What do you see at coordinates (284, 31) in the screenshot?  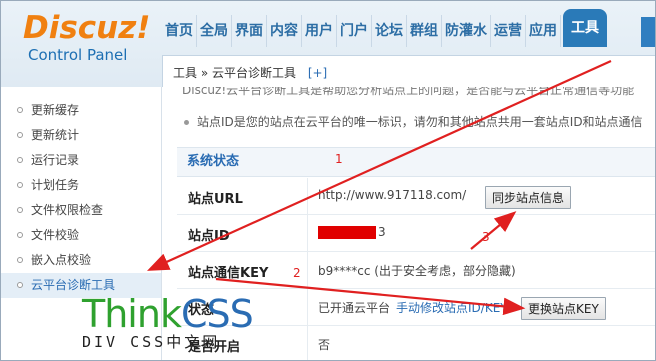 I see `nav-content: 内容` at bounding box center [284, 31].